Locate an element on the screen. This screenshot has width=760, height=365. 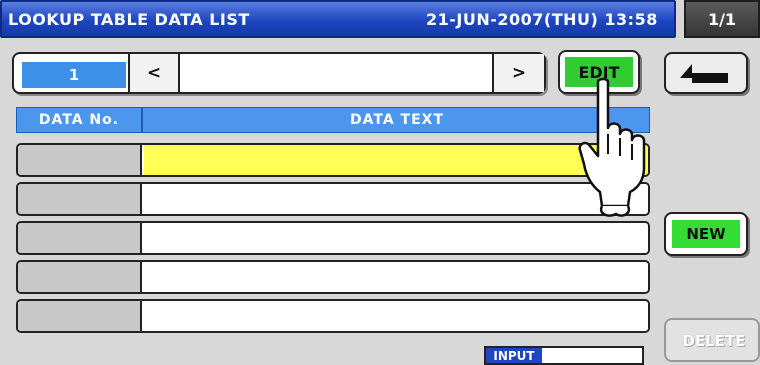
input-label: INPUT is located at coordinates (514, 355).